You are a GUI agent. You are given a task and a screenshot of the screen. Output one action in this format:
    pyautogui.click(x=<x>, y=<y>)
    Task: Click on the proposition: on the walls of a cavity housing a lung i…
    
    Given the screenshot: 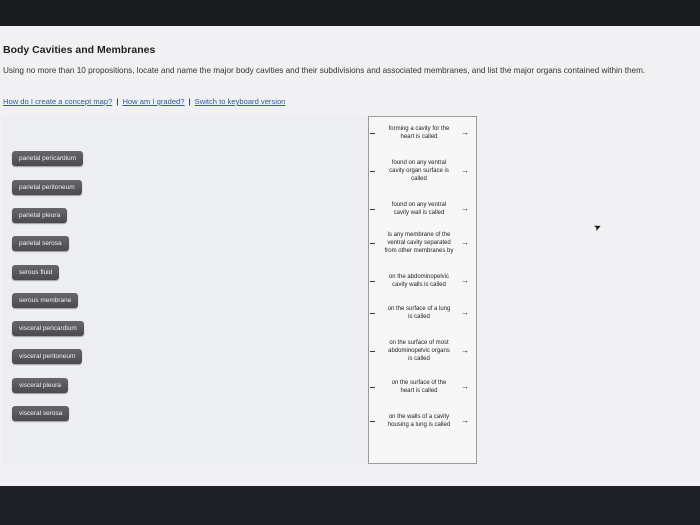 What is the action you would take?
    pyautogui.click(x=423, y=421)
    